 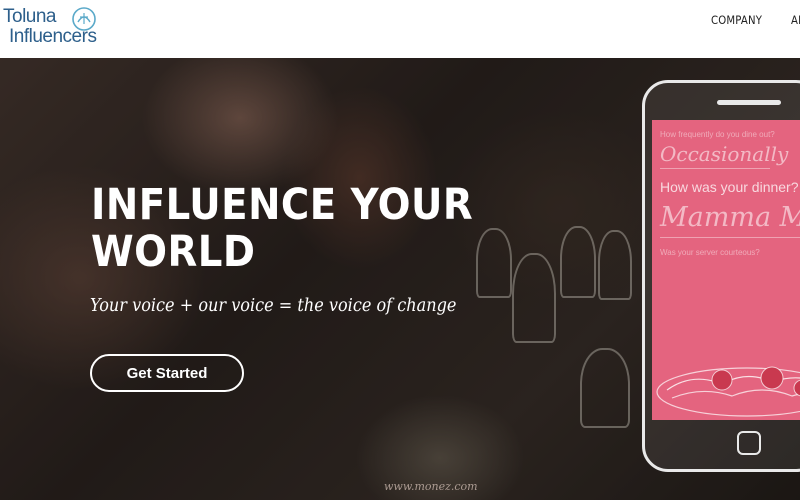 I want to click on survey-question-3: Was your server courteous?, so click(x=710, y=252).